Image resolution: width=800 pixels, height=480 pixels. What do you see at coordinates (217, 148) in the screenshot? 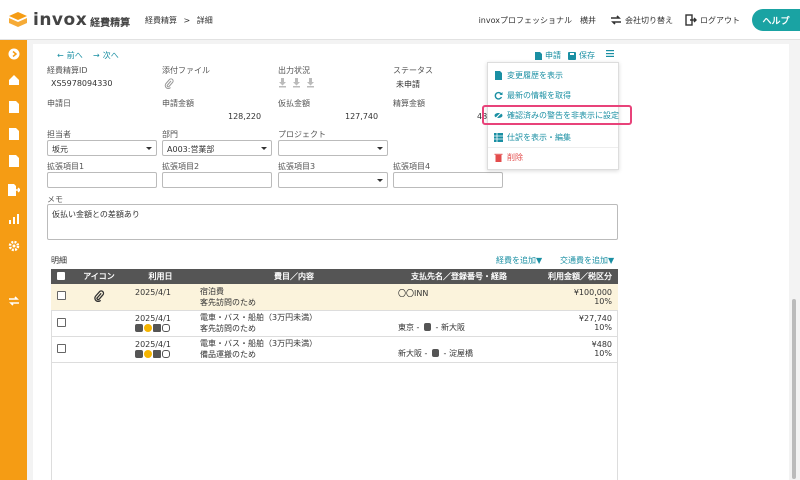
I see `dept-select: A003:営業部` at bounding box center [217, 148].